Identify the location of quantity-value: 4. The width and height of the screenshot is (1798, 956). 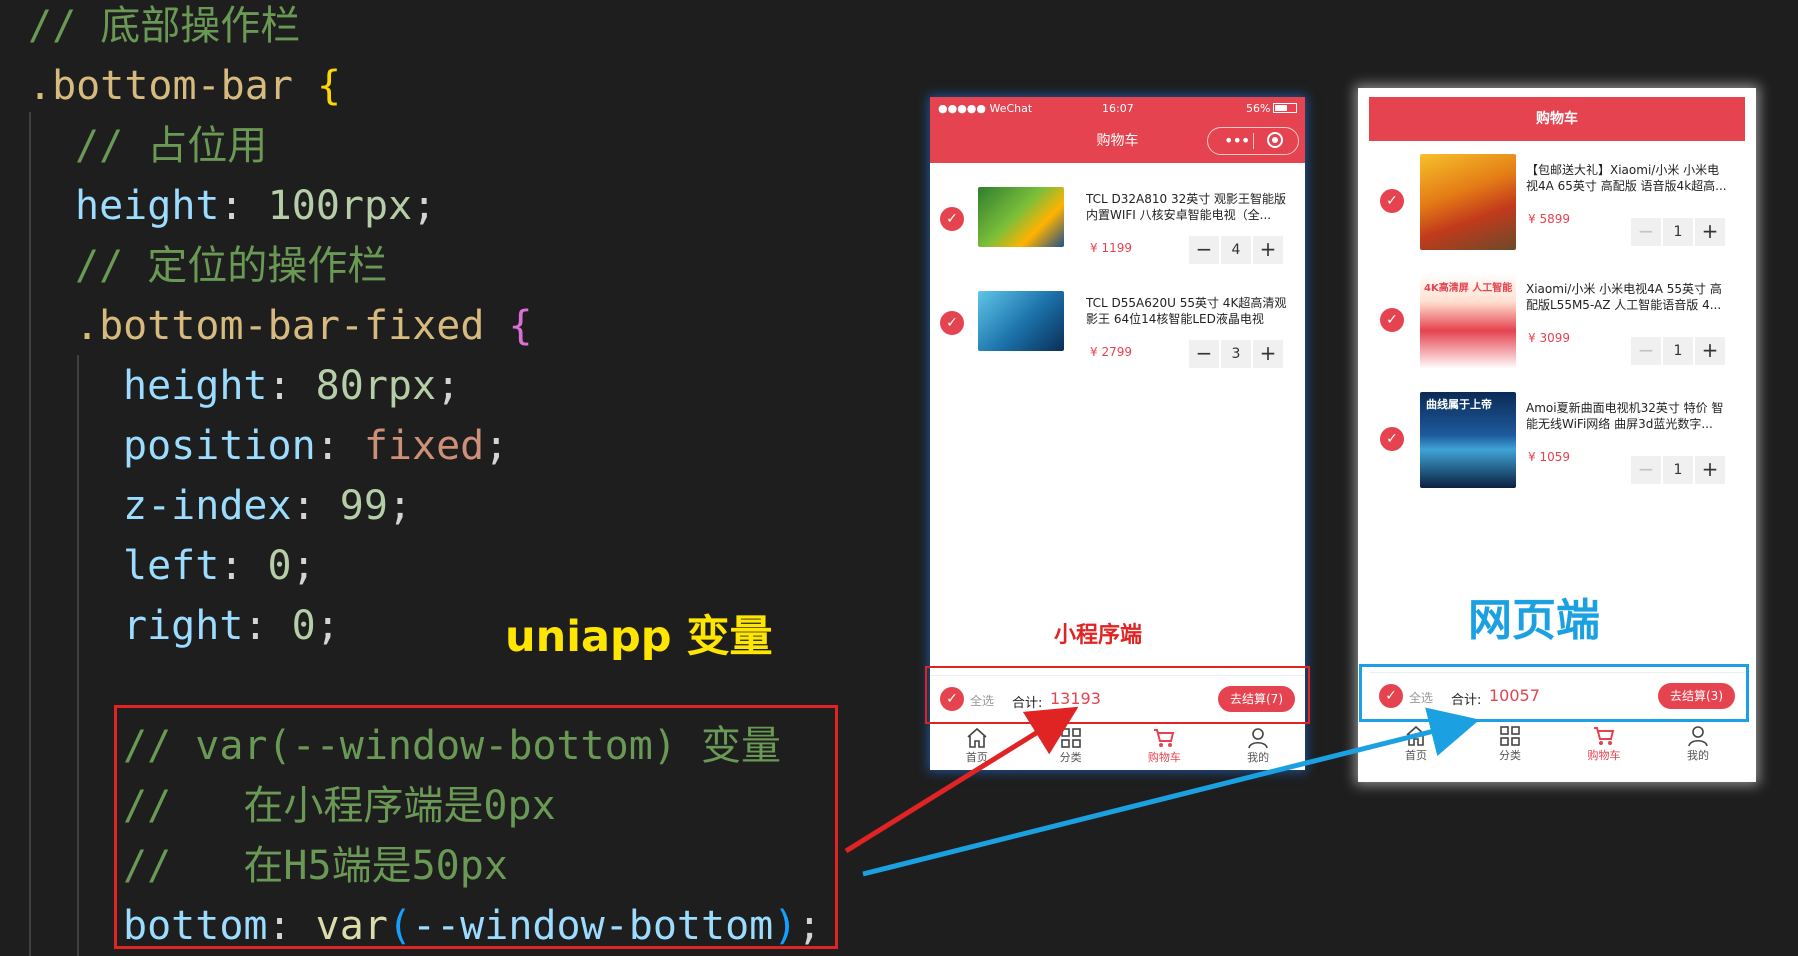
(1236, 250).